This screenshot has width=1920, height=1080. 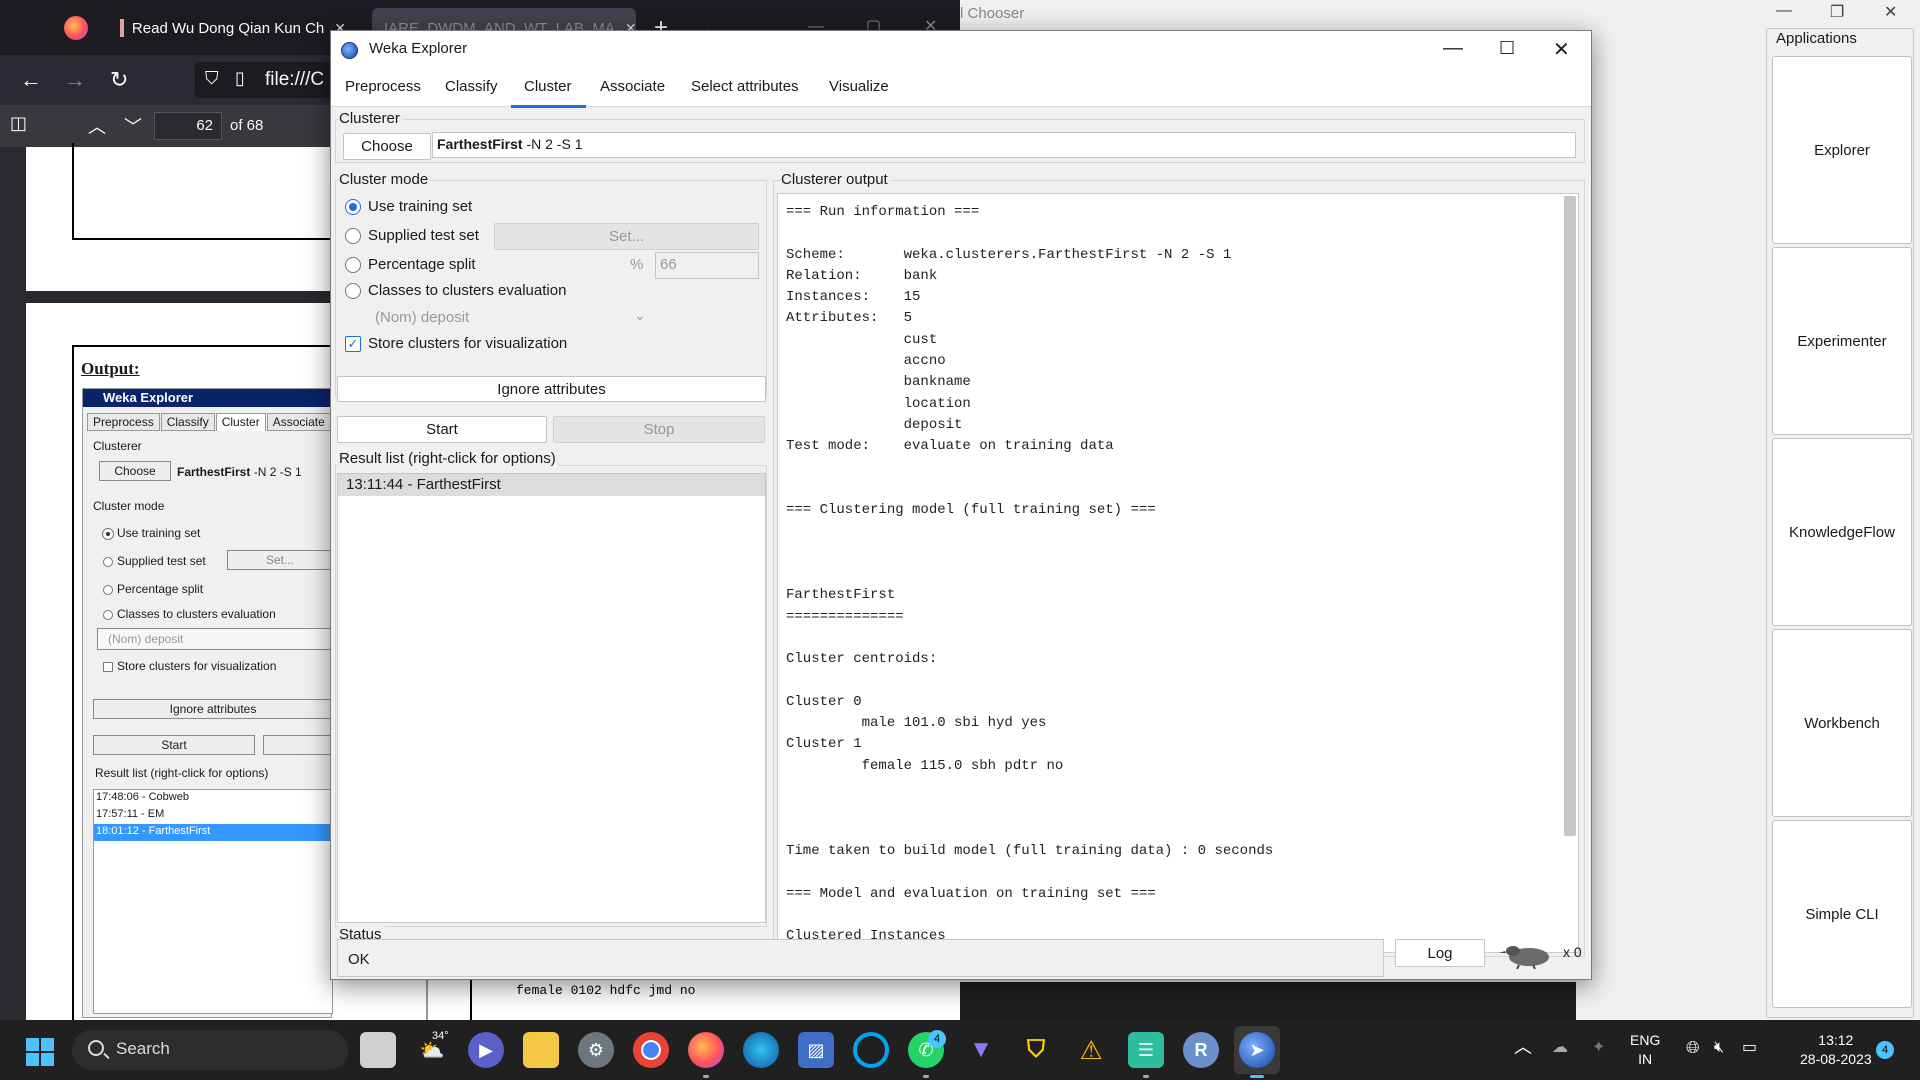 What do you see at coordinates (1570, 516) in the screenshot?
I see `vertical-scrollbar` at bounding box center [1570, 516].